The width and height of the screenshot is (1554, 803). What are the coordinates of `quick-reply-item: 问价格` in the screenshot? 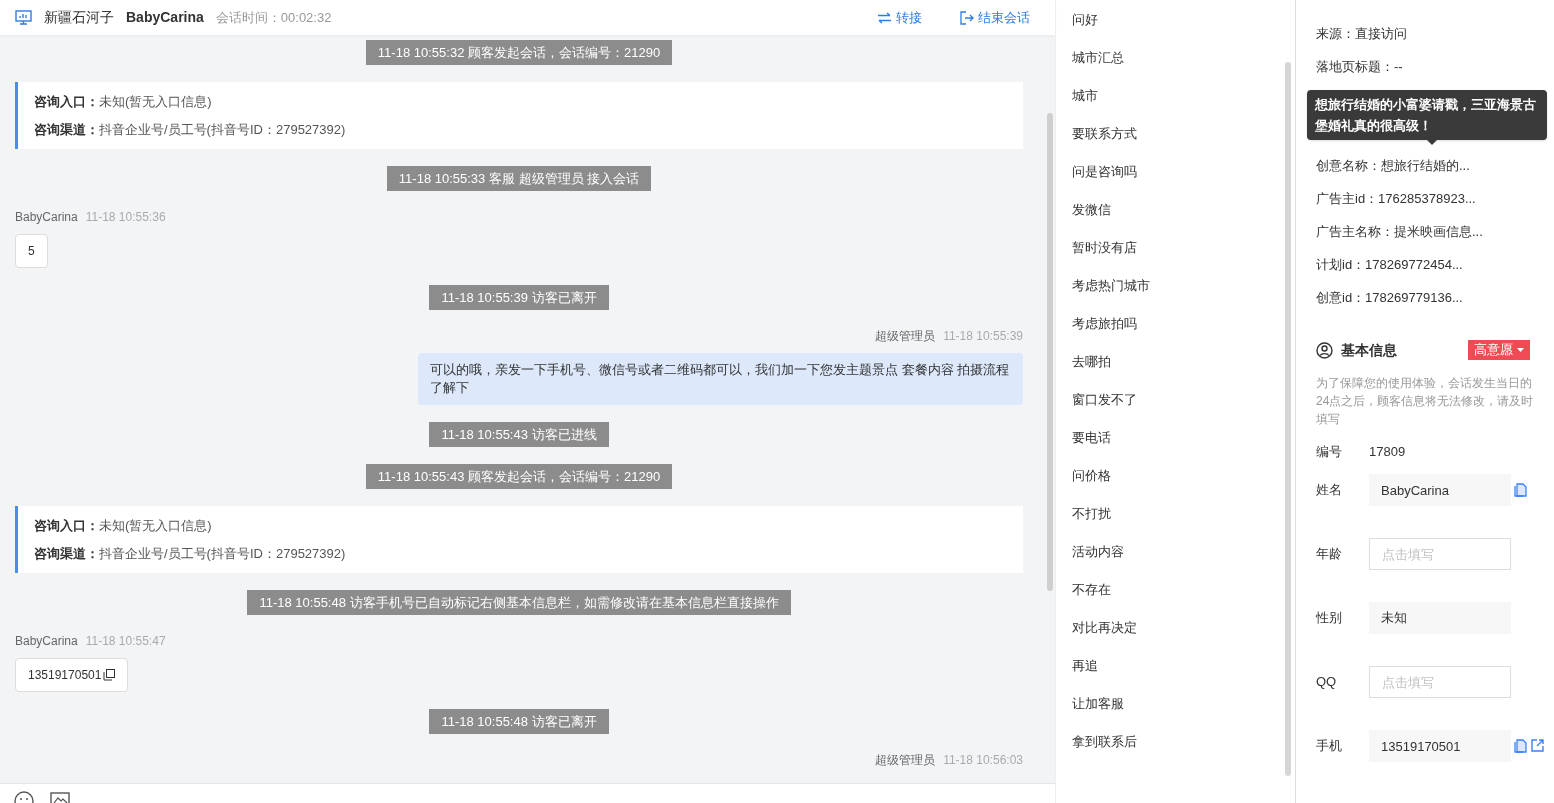 It's located at (1178, 476).